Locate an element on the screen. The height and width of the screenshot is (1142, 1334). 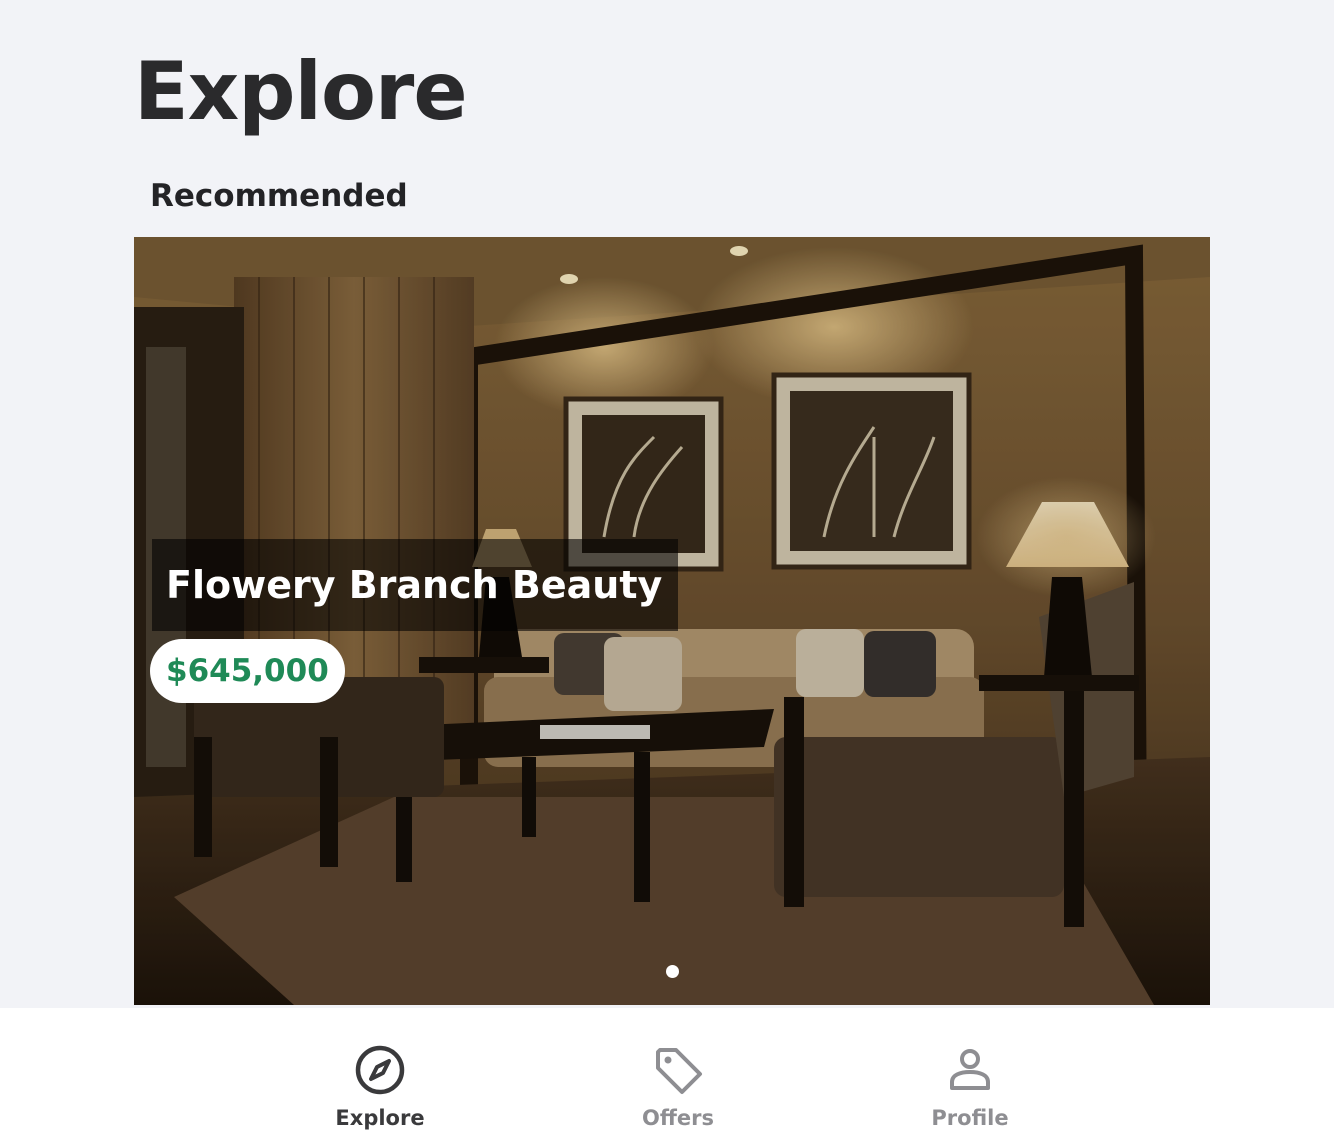
bottom-tab-bar: Explore Offers Profile is located at coordinates (667, 1075).